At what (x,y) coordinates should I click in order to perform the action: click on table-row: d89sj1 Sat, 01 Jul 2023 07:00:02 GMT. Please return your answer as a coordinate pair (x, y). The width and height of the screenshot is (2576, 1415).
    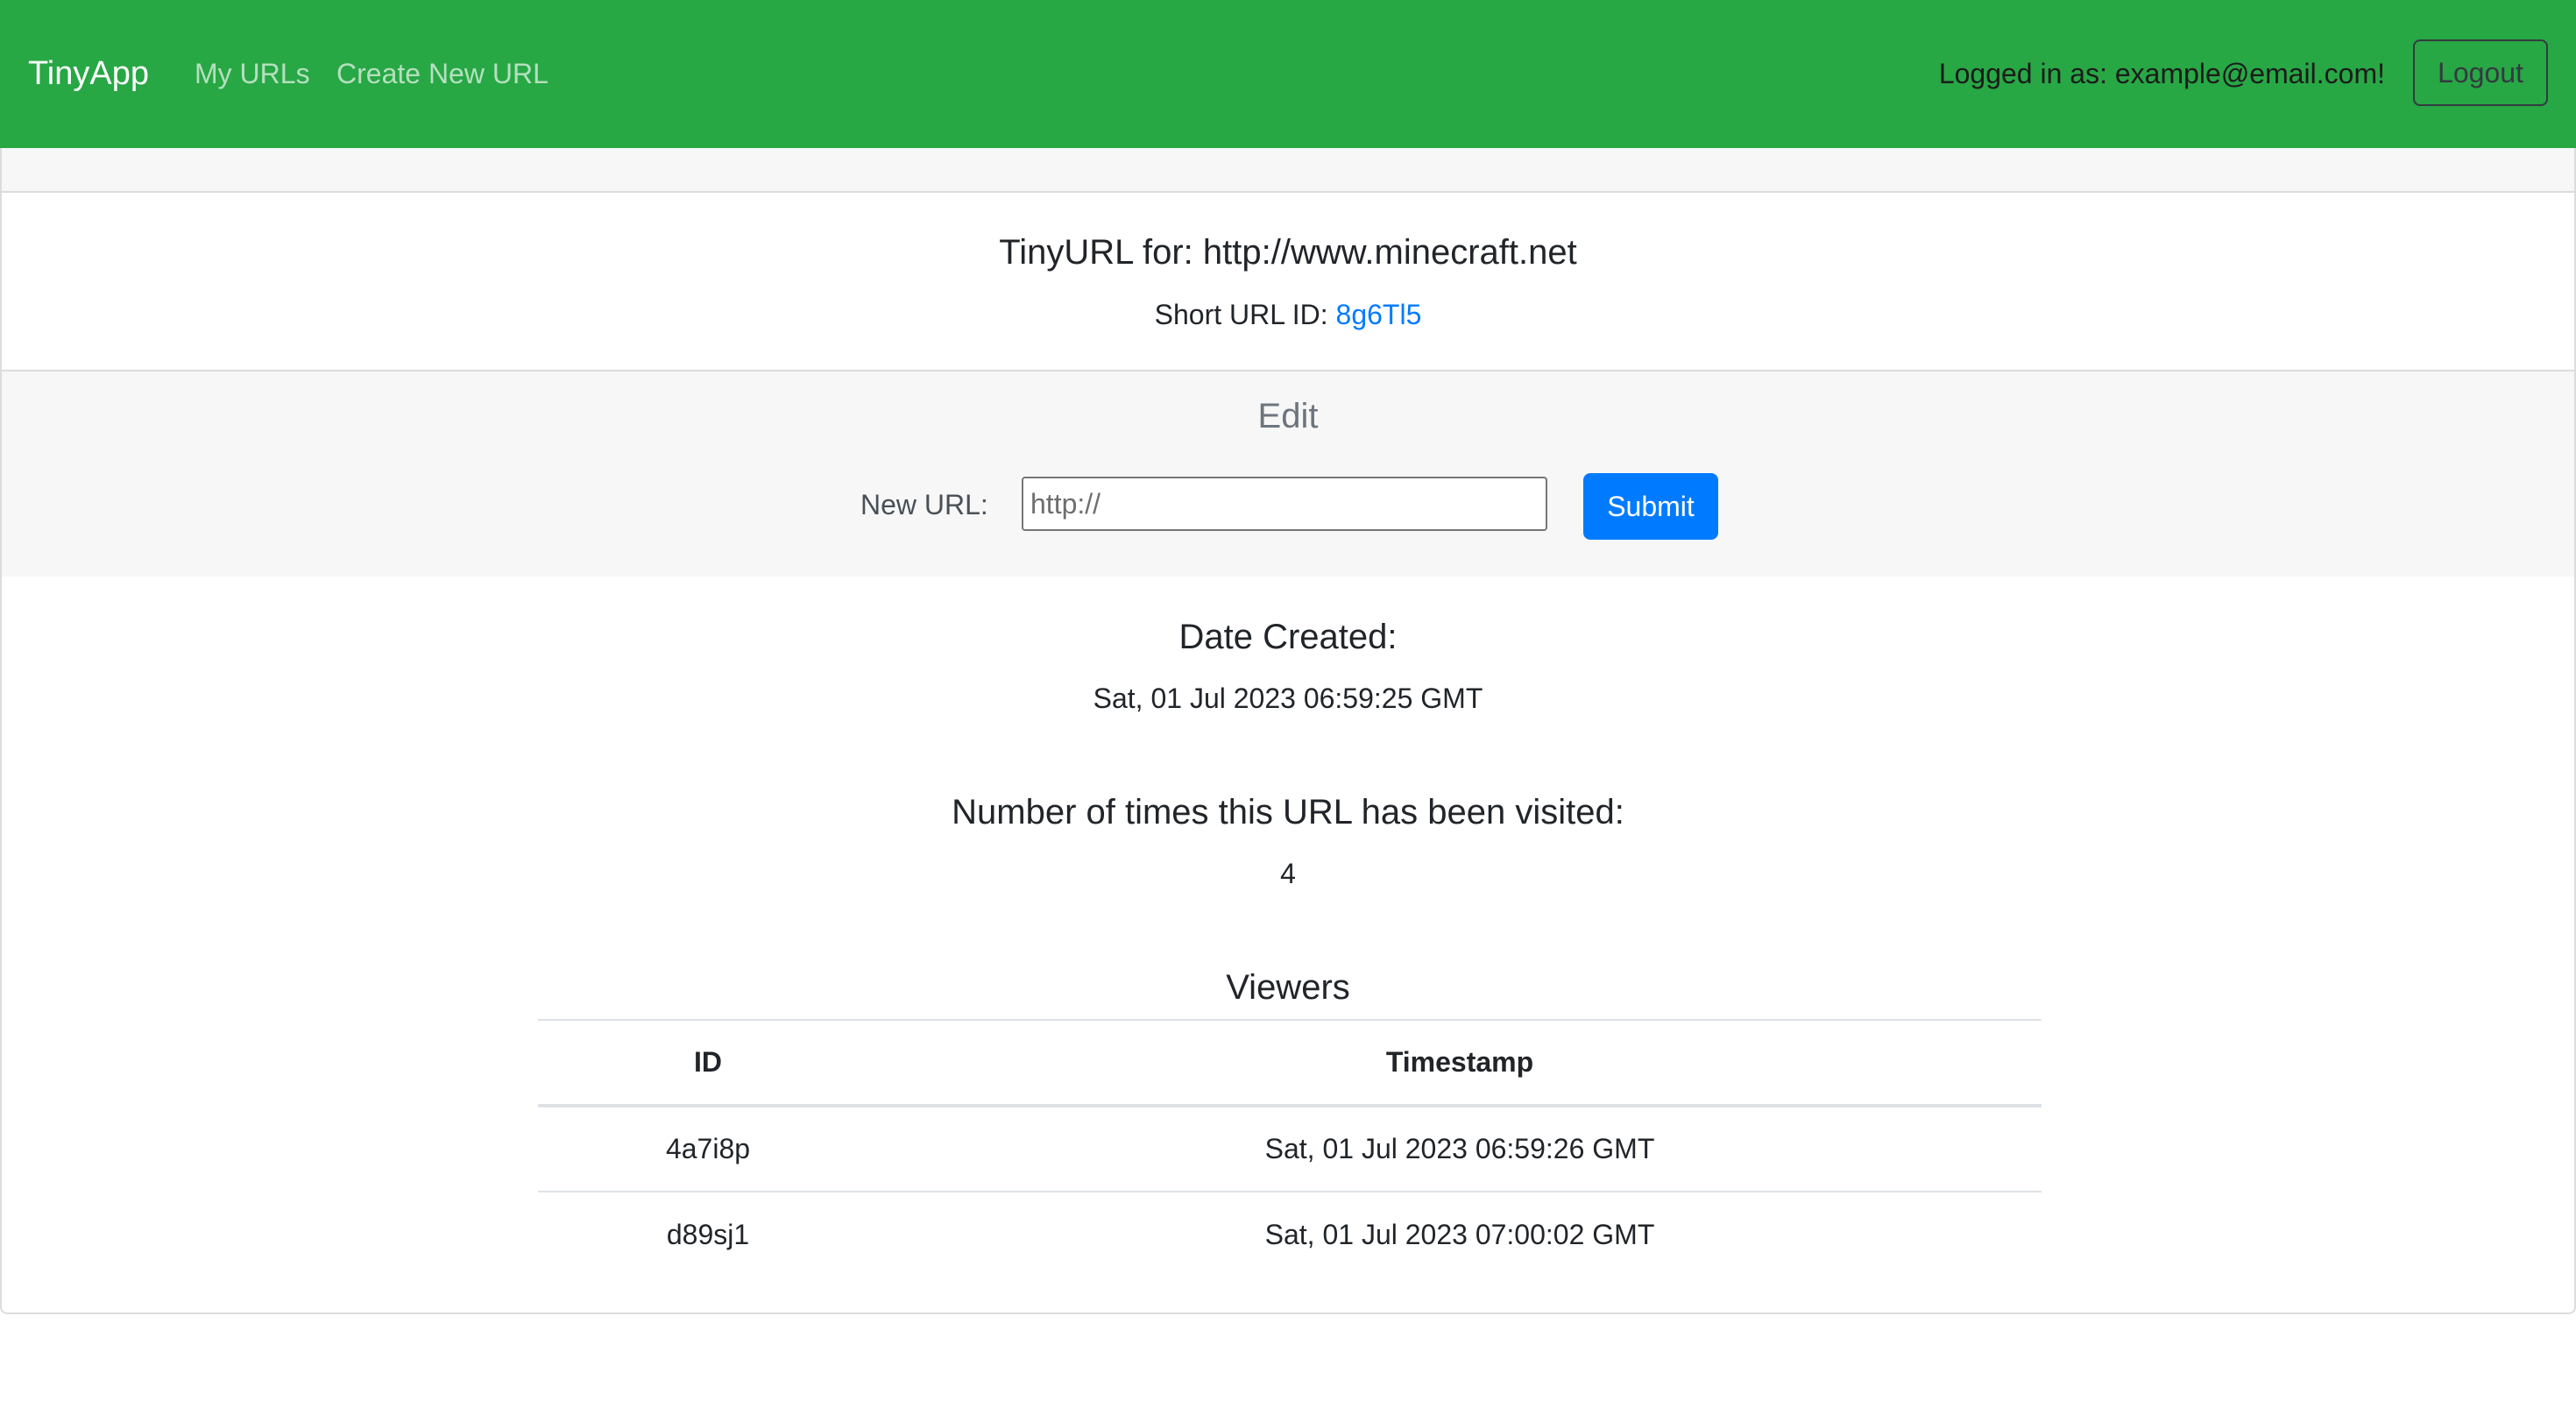
    Looking at the image, I should click on (1290, 1234).